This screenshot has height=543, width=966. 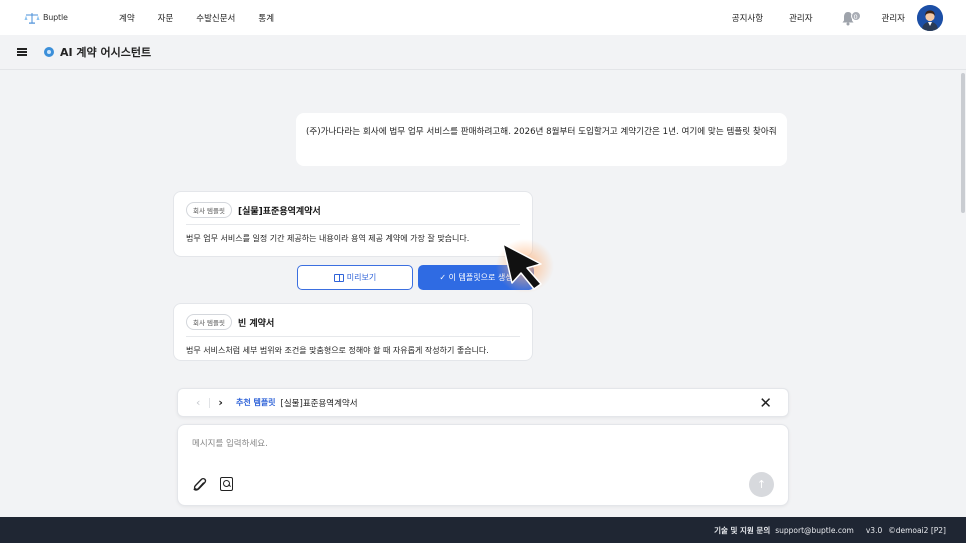 I want to click on mouse-cursor-icon, so click(x=525, y=266).